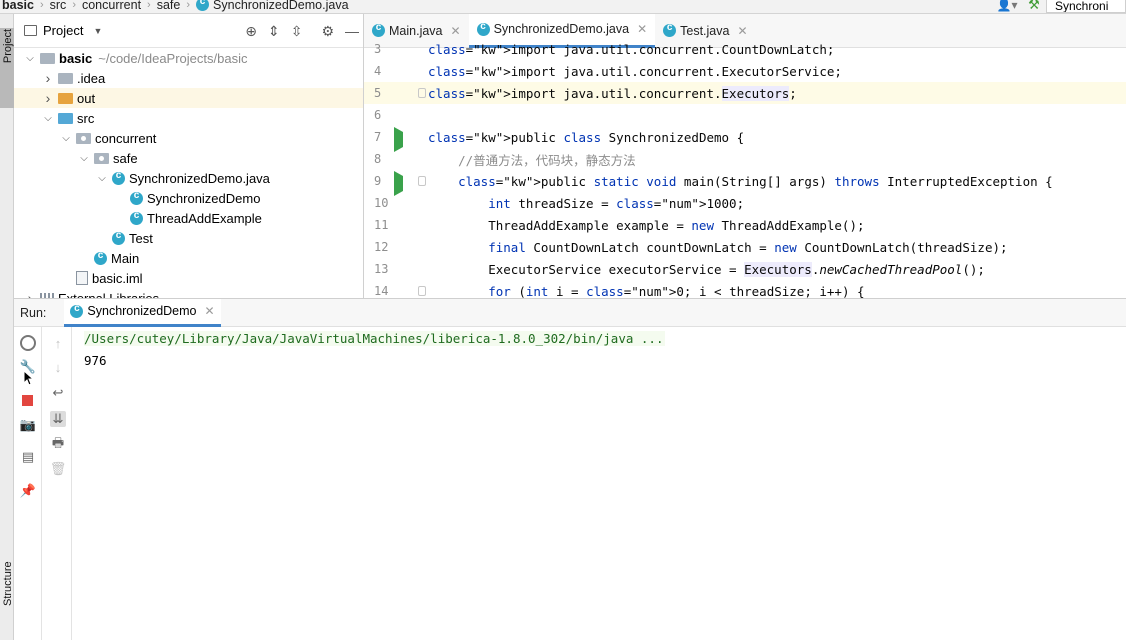 The width and height of the screenshot is (1126, 640). Describe the element at coordinates (173, 58) in the screenshot. I see `tree-node-path: ~/code/IdeaProjects/basic` at that location.